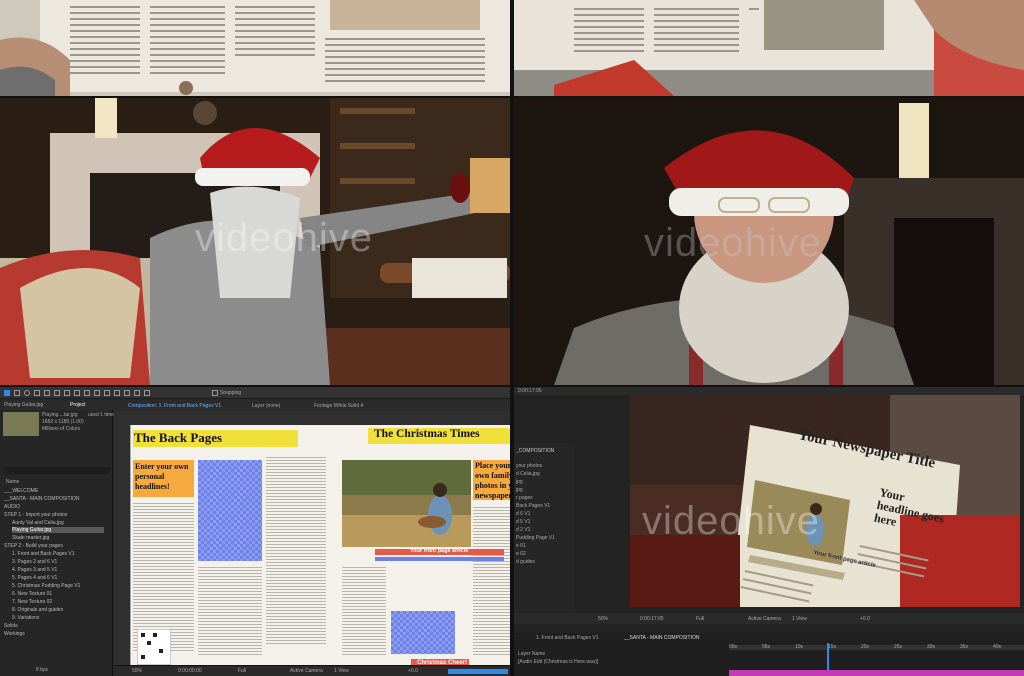  Describe the element at coordinates (523, 514) in the screenshot. I see `layer-item: d 6 V1` at that location.